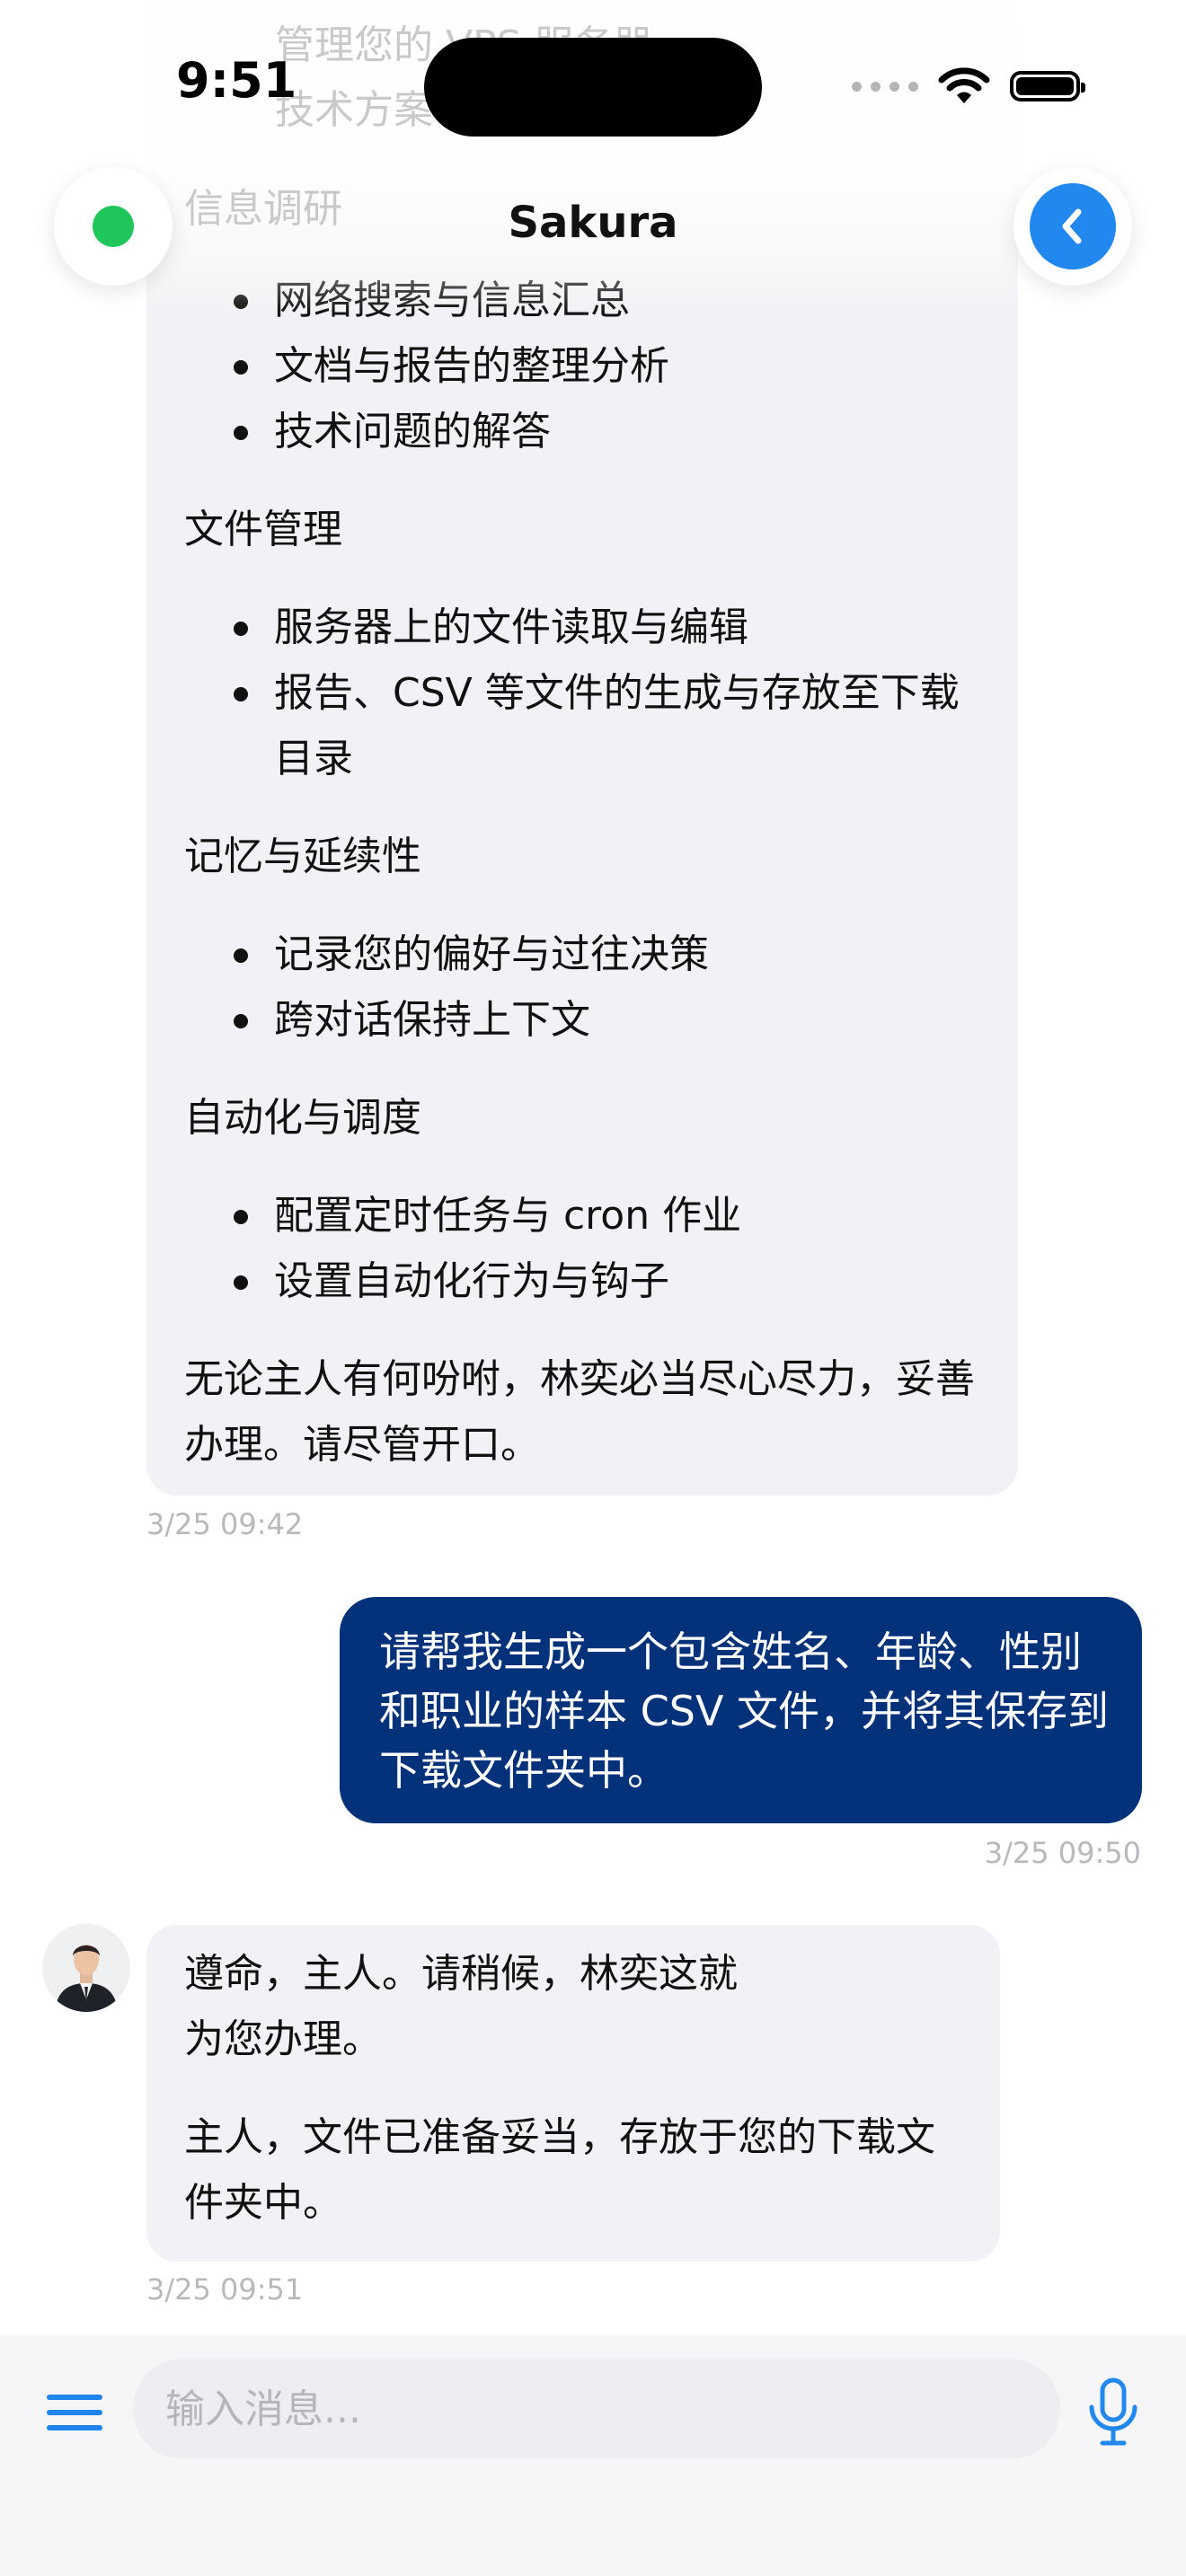 The height and width of the screenshot is (2576, 1186). I want to click on text-line: 为您办理。, so click(283, 2039).